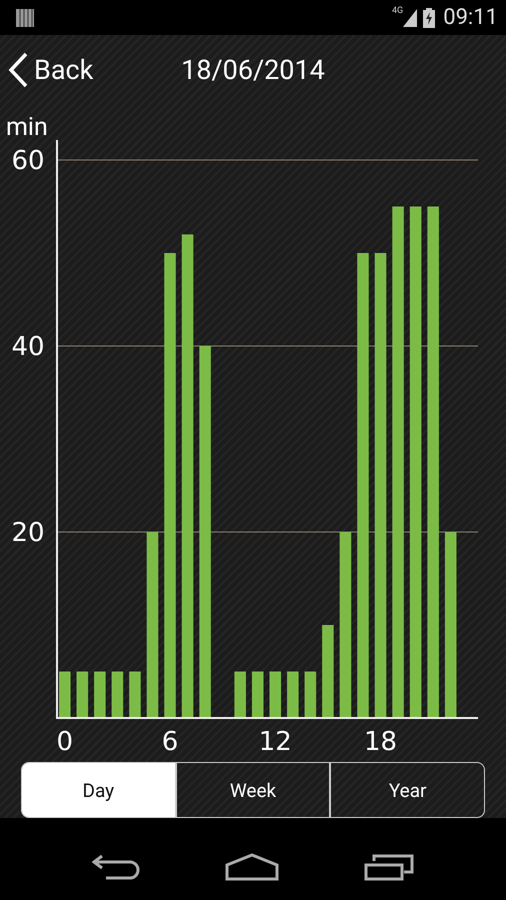  Describe the element at coordinates (18, 70) in the screenshot. I see `chevron-icon` at that location.